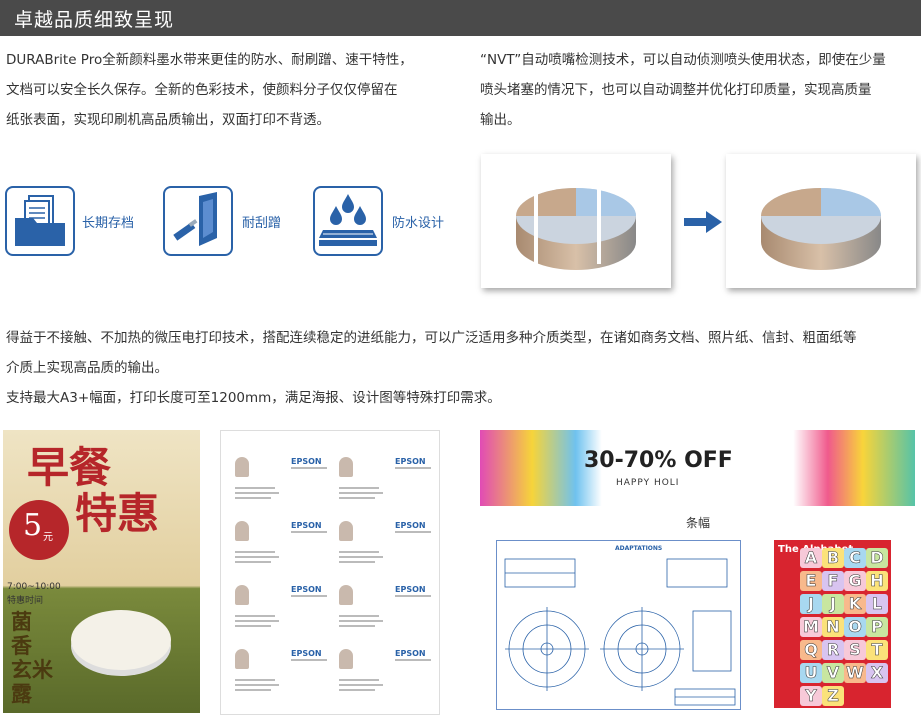 This screenshot has height=719, width=921. I want to click on alphabet-letter: D, so click(877, 558).